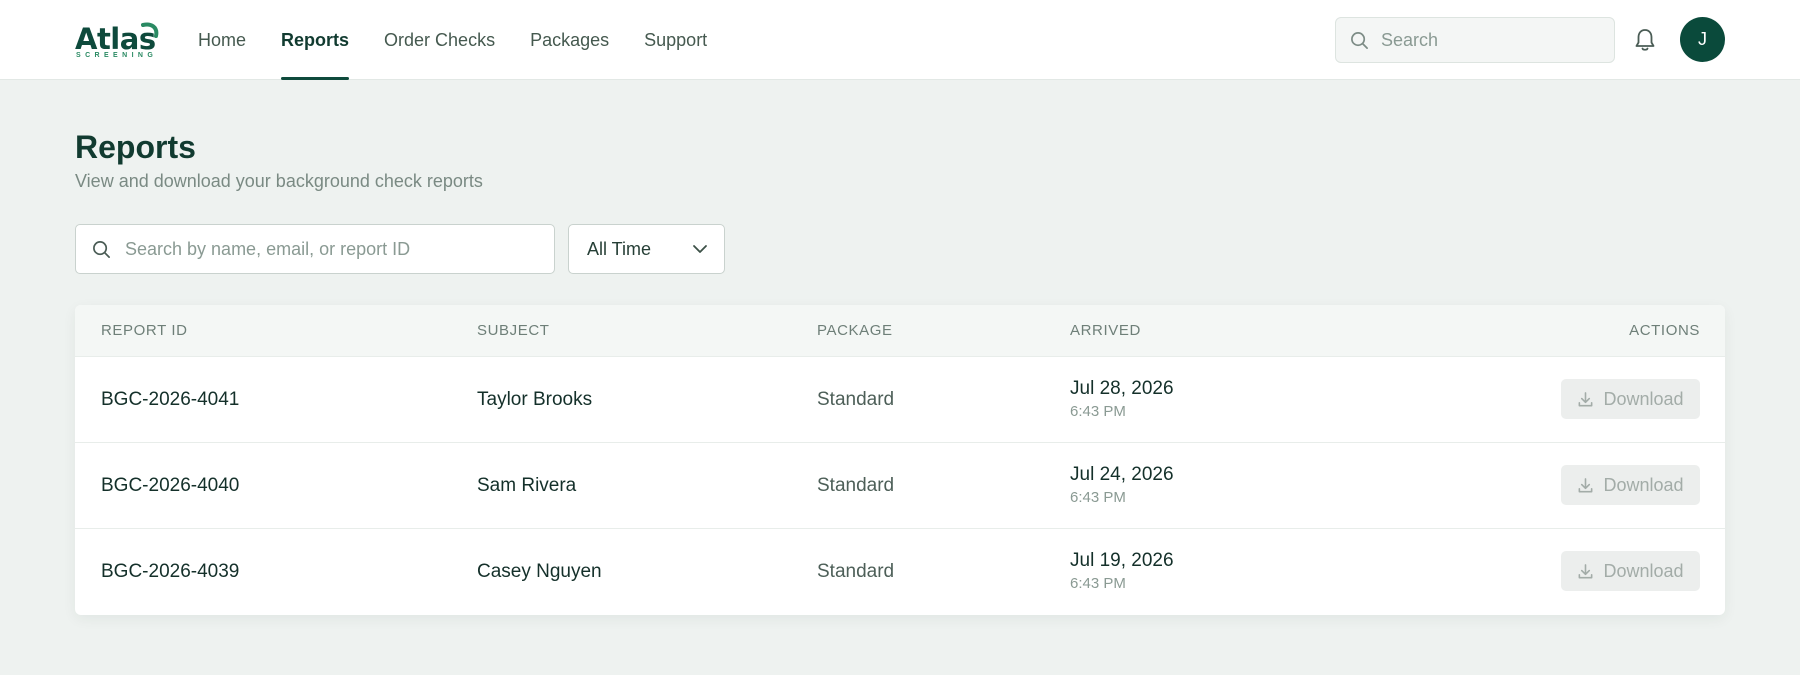  Describe the element at coordinates (569, 40) in the screenshot. I see `nav-item-packages: Packages` at that location.